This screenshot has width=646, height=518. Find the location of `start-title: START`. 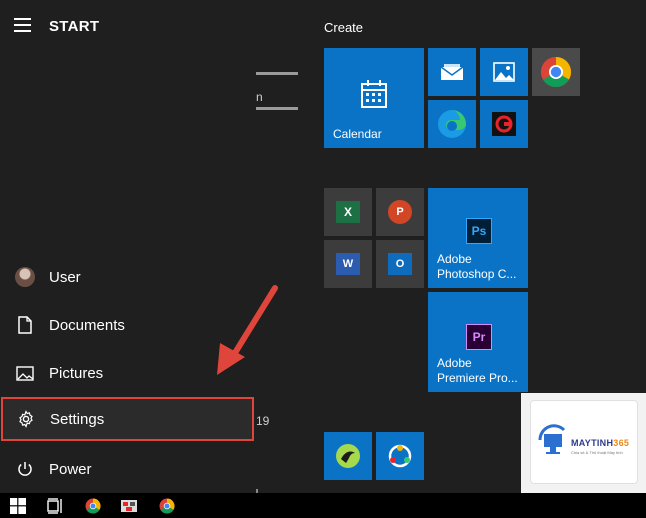

start-title: START is located at coordinates (74, 26).